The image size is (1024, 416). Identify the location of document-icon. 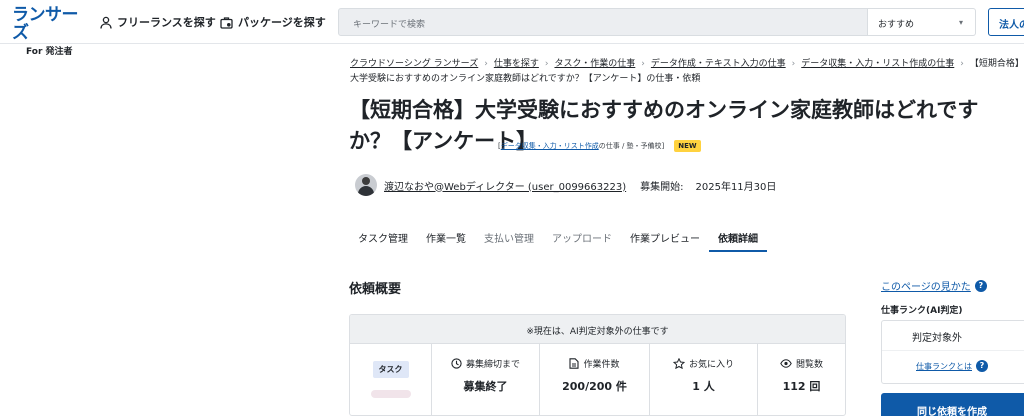
(574, 363).